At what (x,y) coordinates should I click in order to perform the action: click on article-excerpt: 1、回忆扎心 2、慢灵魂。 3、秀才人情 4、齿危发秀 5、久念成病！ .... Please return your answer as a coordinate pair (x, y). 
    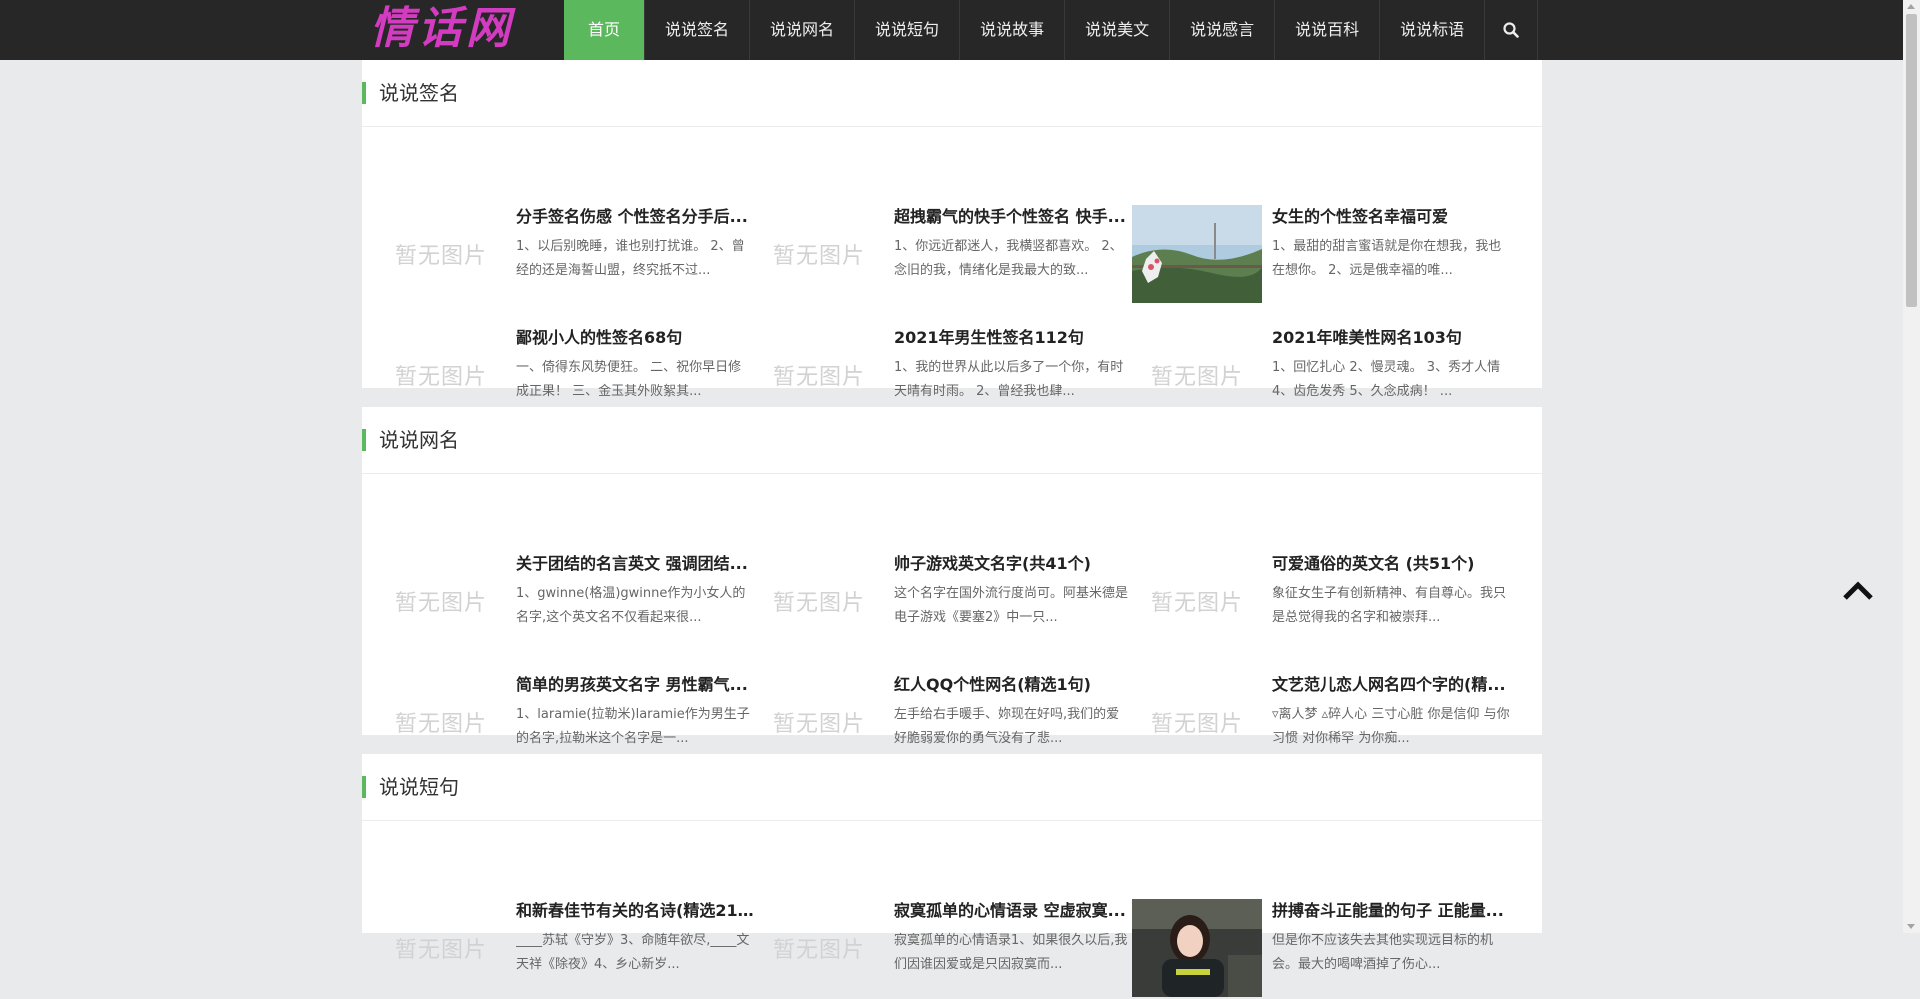
    Looking at the image, I should click on (1386, 379).